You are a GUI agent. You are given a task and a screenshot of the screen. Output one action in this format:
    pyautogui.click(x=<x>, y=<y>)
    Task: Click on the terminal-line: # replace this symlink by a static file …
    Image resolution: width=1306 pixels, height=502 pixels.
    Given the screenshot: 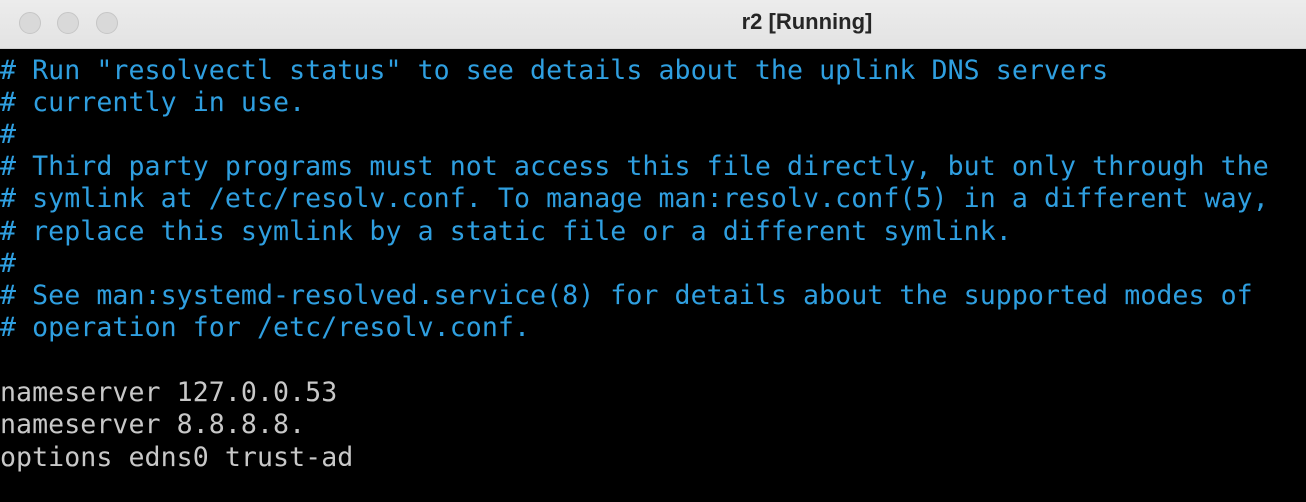 What is the action you would take?
    pyautogui.click(x=506, y=231)
    